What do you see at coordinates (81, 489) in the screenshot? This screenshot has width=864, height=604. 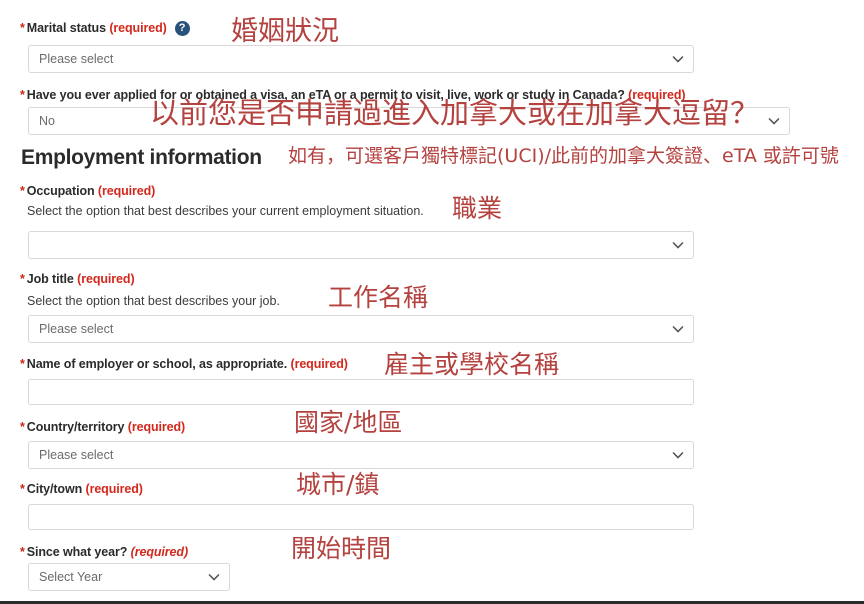 I see `city-label: * City/town (required)` at bounding box center [81, 489].